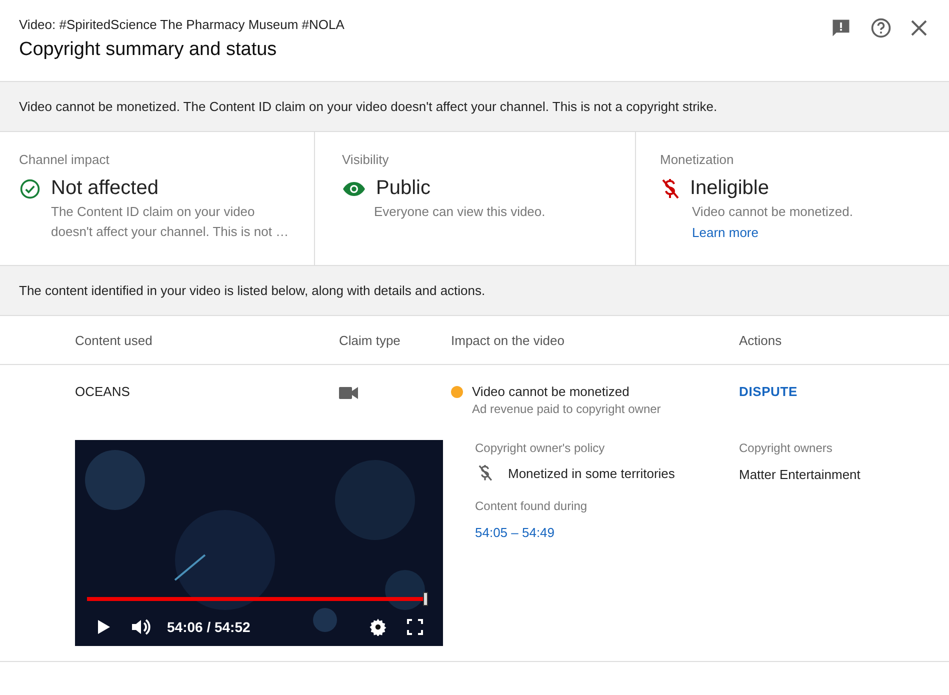 The image size is (949, 695). I want to click on column-header: Actions, so click(761, 340).